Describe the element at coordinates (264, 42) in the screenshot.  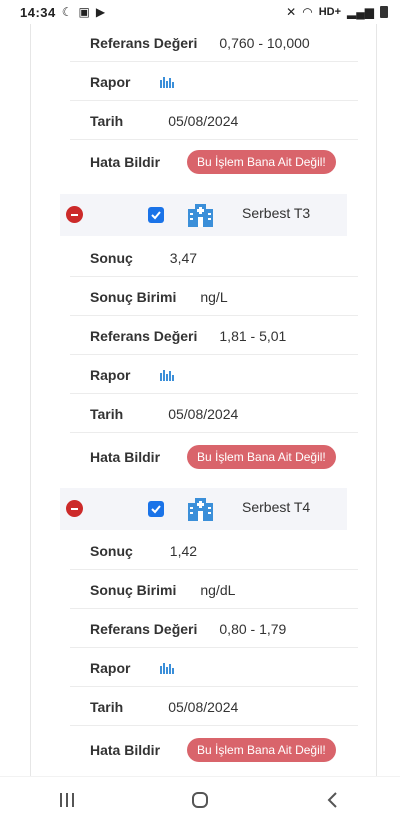
I see `reference-value: 0,760 - 10,000` at that location.